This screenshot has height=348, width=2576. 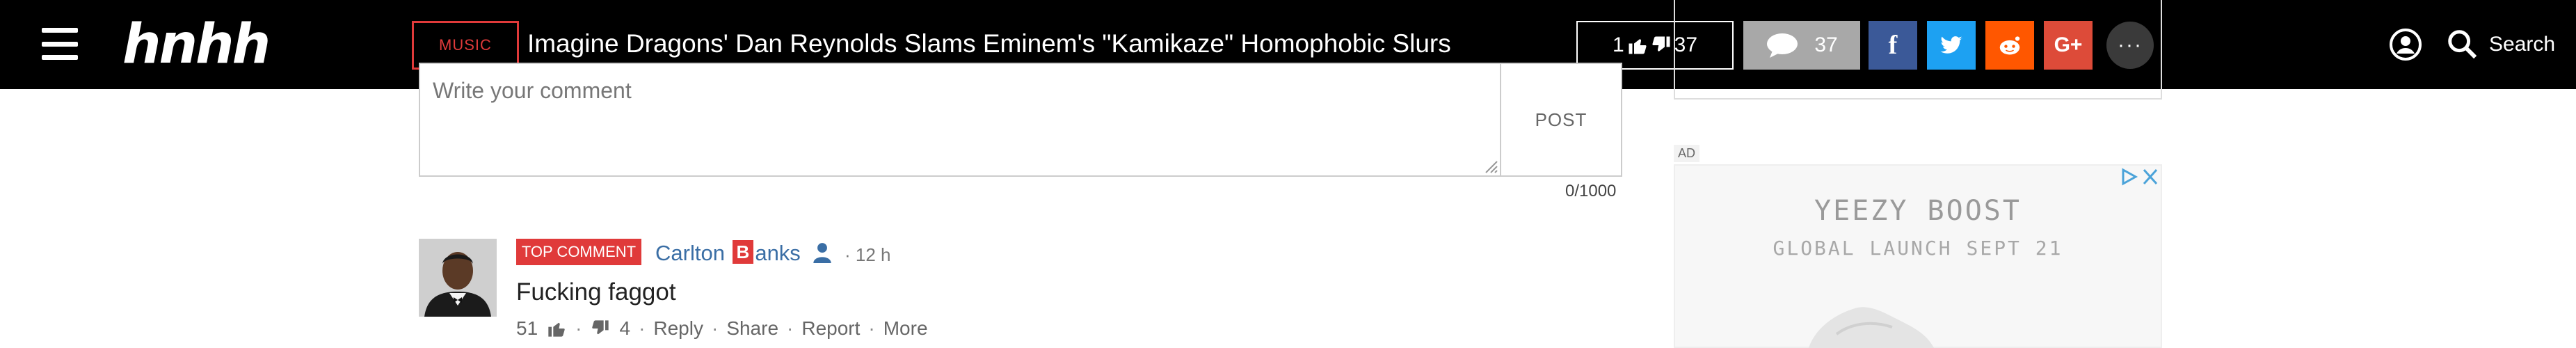 What do you see at coordinates (905, 328) in the screenshot?
I see `more-link: More` at bounding box center [905, 328].